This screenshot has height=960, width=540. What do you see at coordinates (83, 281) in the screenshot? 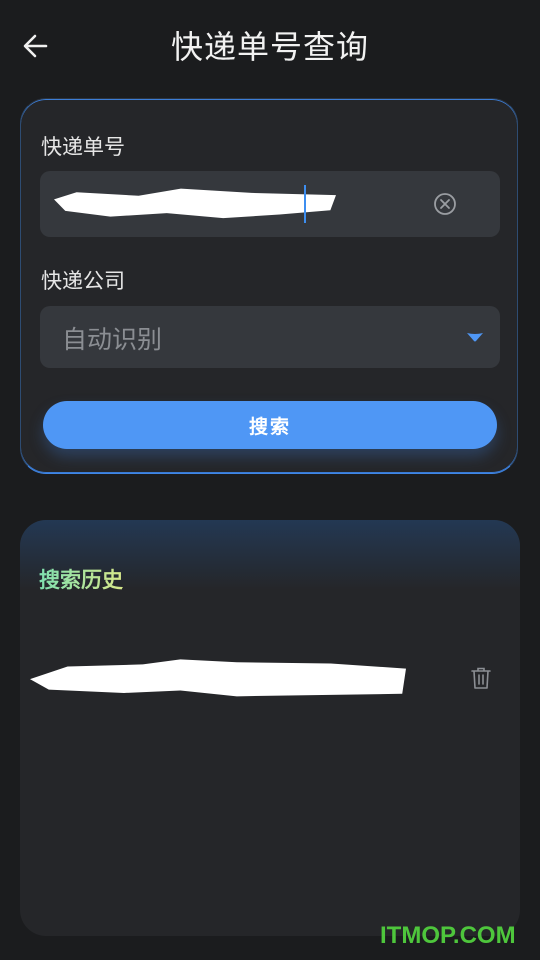
I see `courier-company-label: 快递公司` at bounding box center [83, 281].